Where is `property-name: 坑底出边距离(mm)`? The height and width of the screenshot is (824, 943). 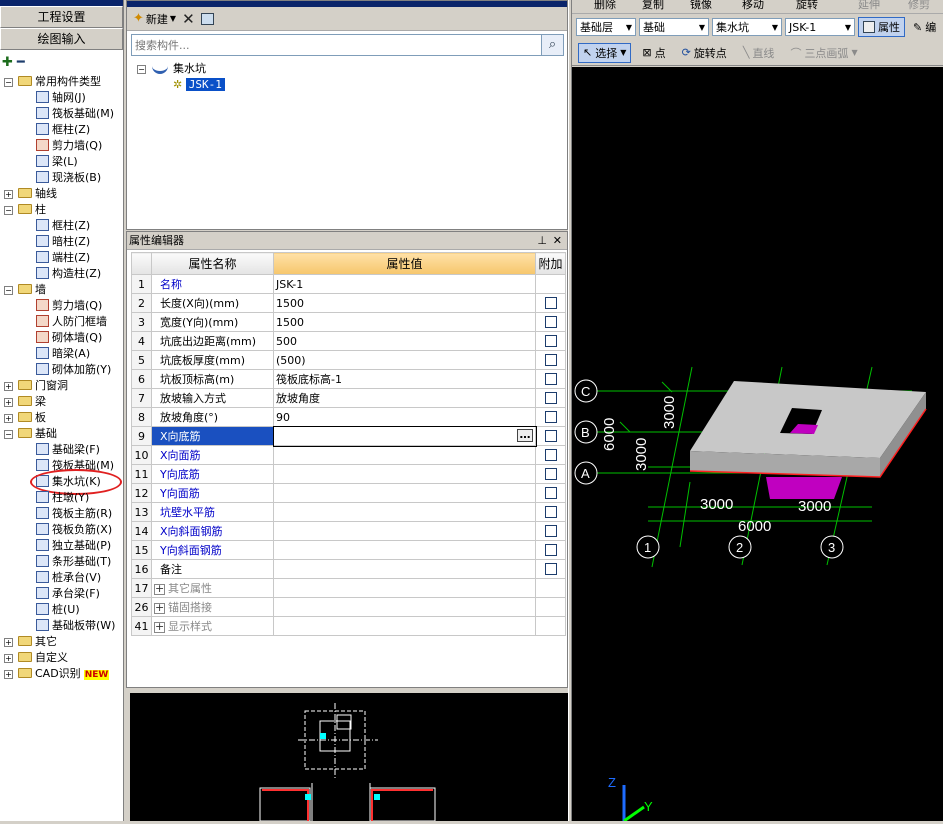 property-name: 坑底出边距离(mm) is located at coordinates (212, 341).